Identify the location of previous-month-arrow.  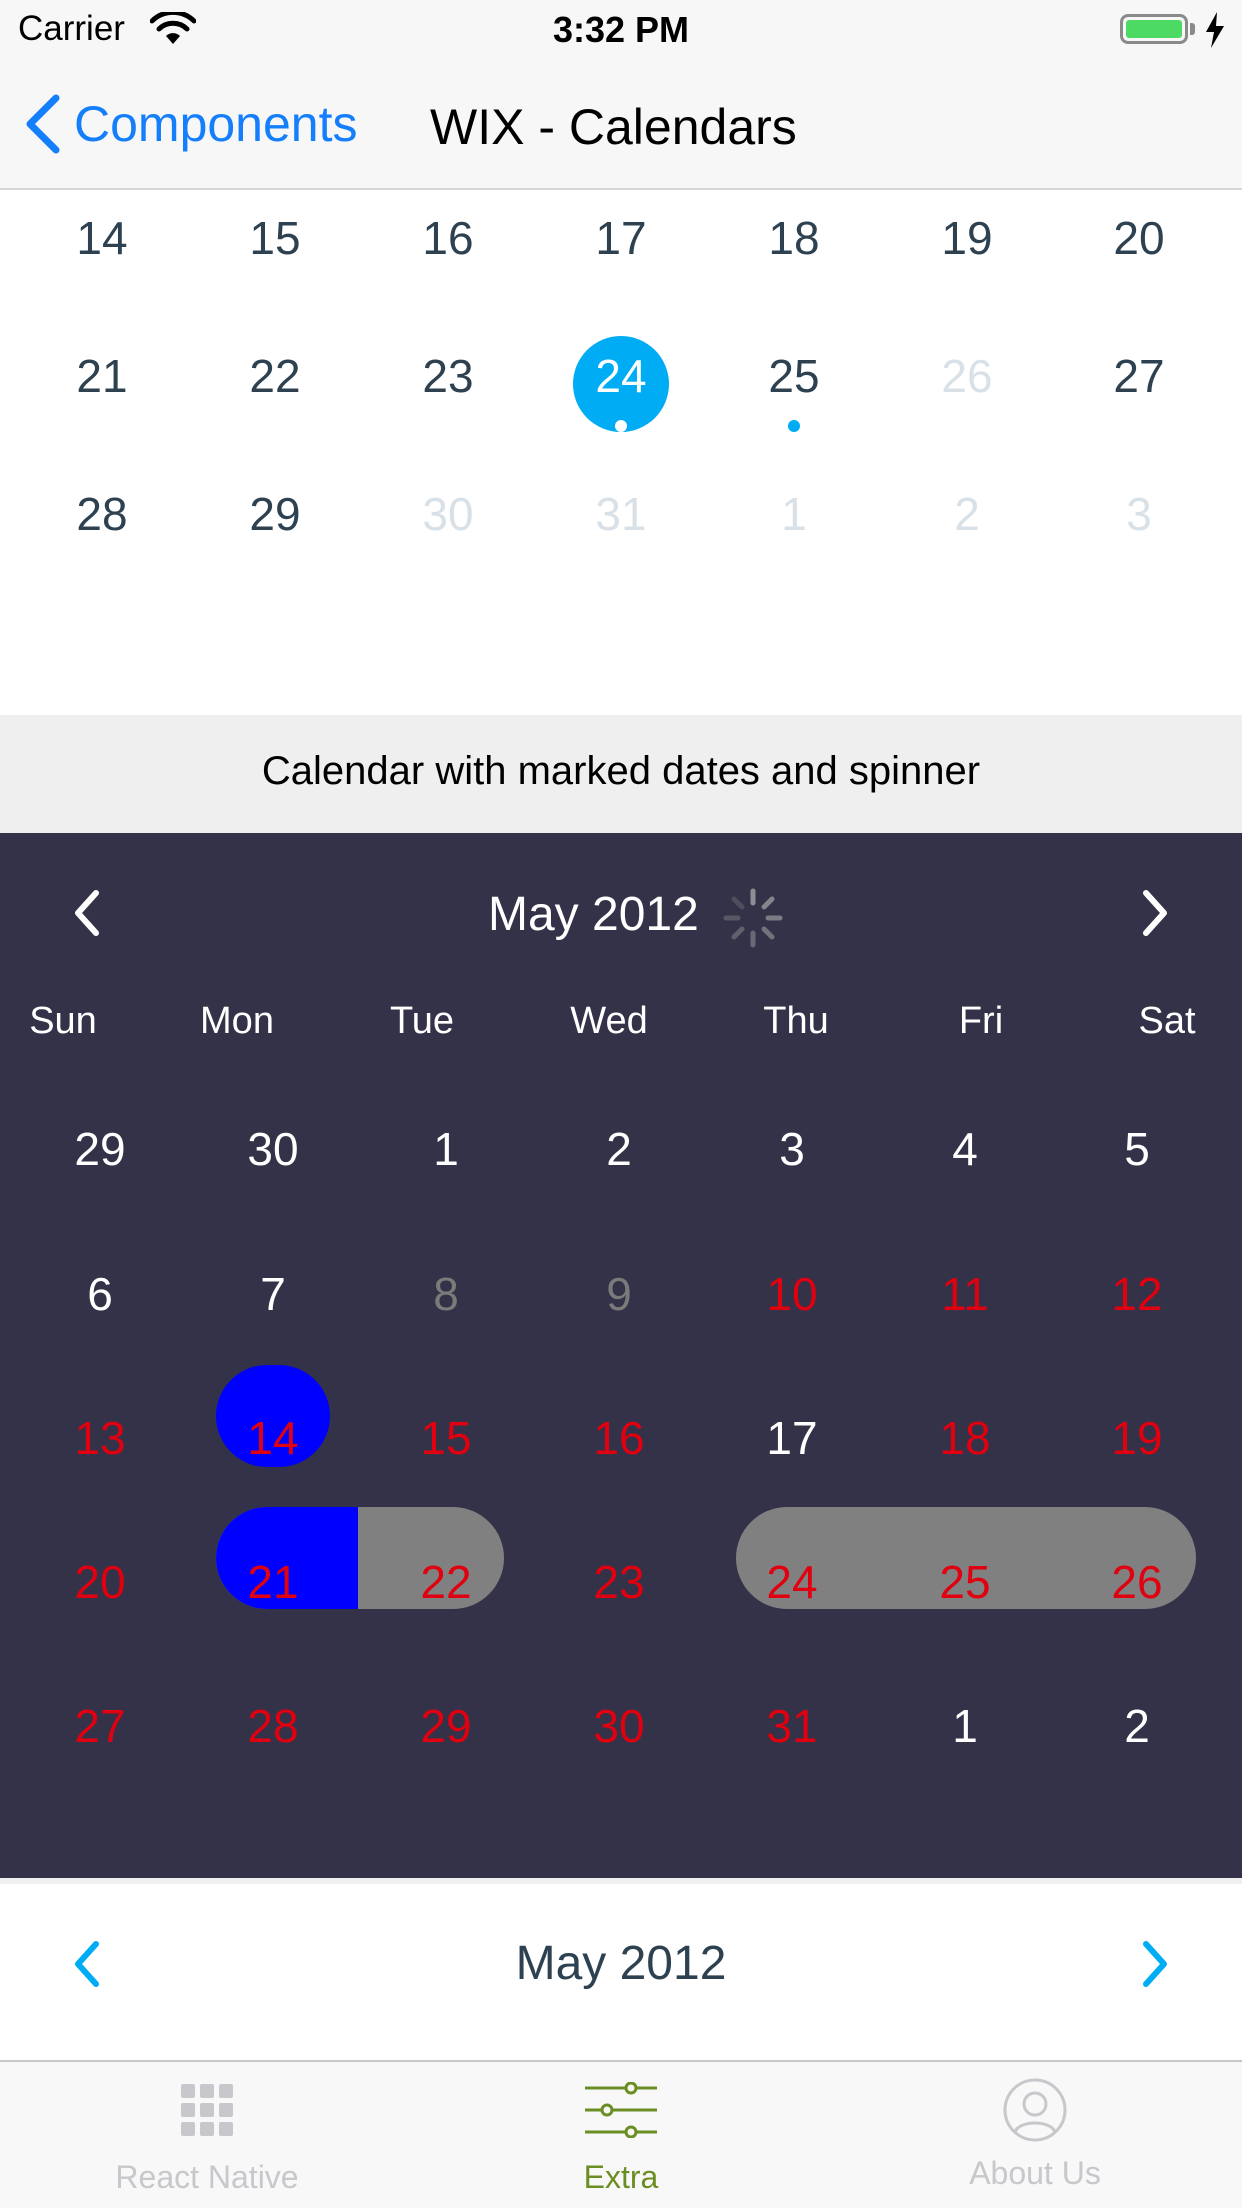
(88, 913).